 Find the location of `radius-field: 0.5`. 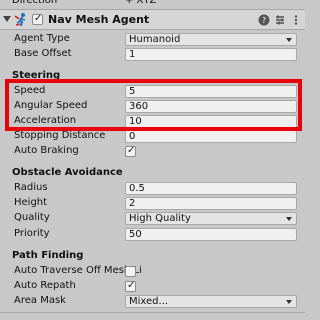

radius-field: 0.5 is located at coordinates (211, 188).